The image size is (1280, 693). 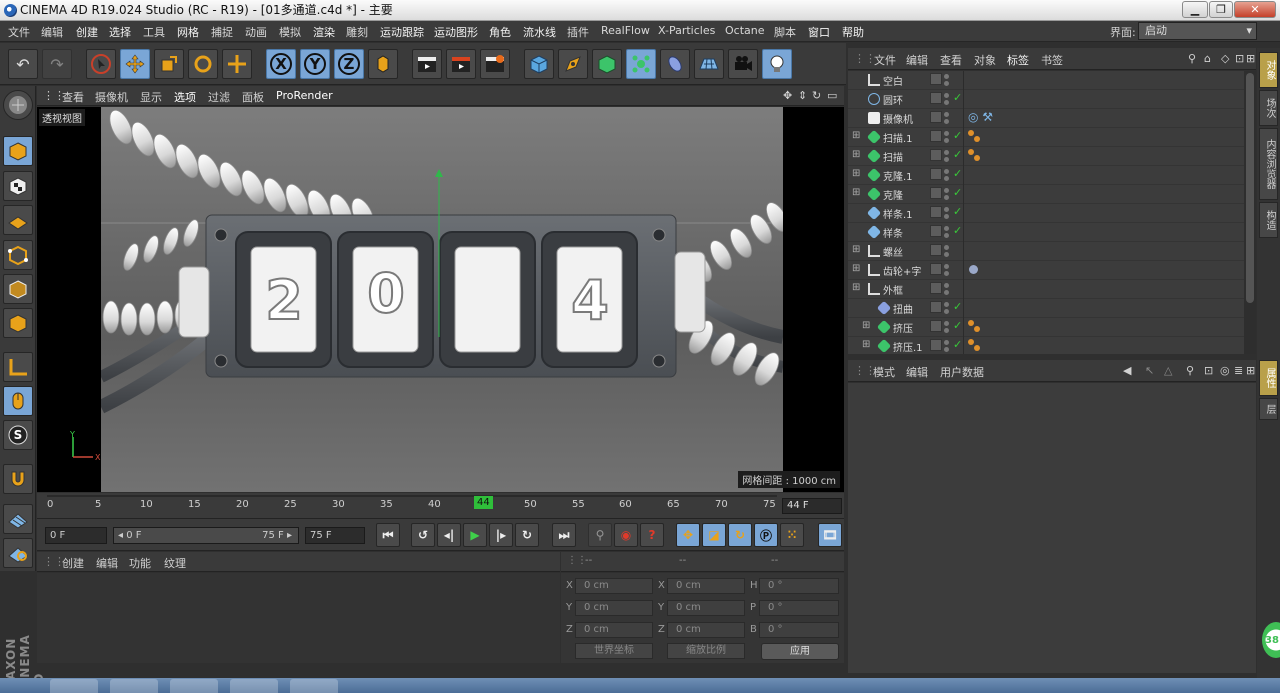 What do you see at coordinates (107, 563) in the screenshot?
I see `material-menu-edit: 编辑` at bounding box center [107, 563].